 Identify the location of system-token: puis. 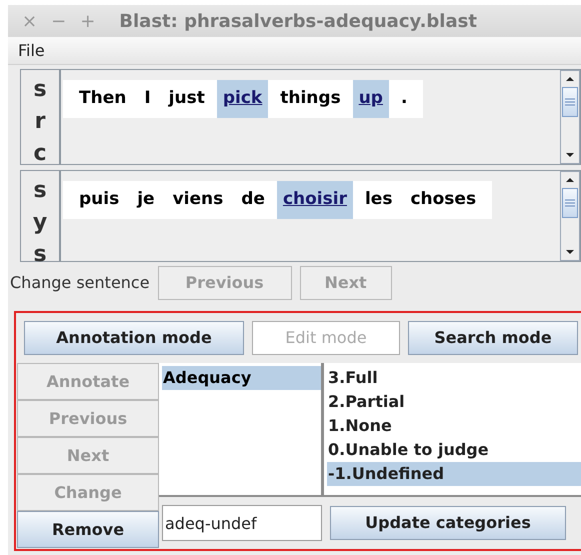
(99, 200).